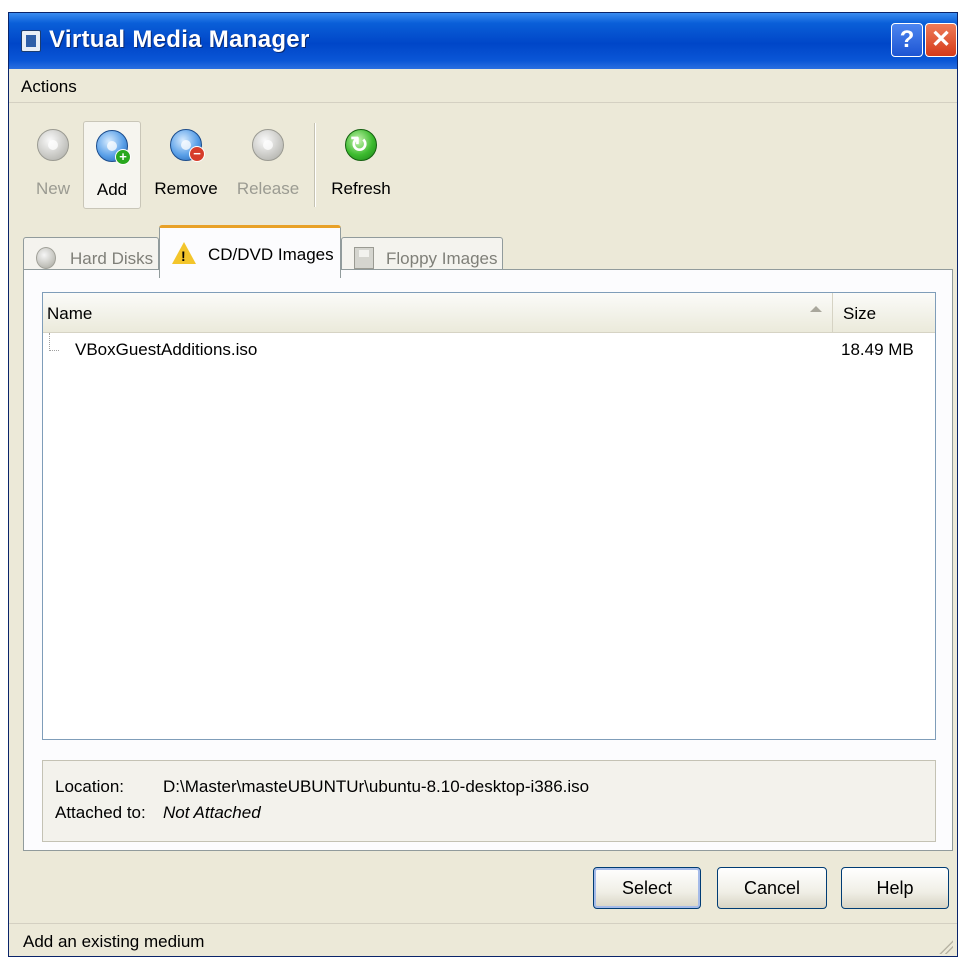 The width and height of the screenshot is (960, 961). Describe the element at coordinates (112, 189) in the screenshot. I see `add-label: Add` at that location.